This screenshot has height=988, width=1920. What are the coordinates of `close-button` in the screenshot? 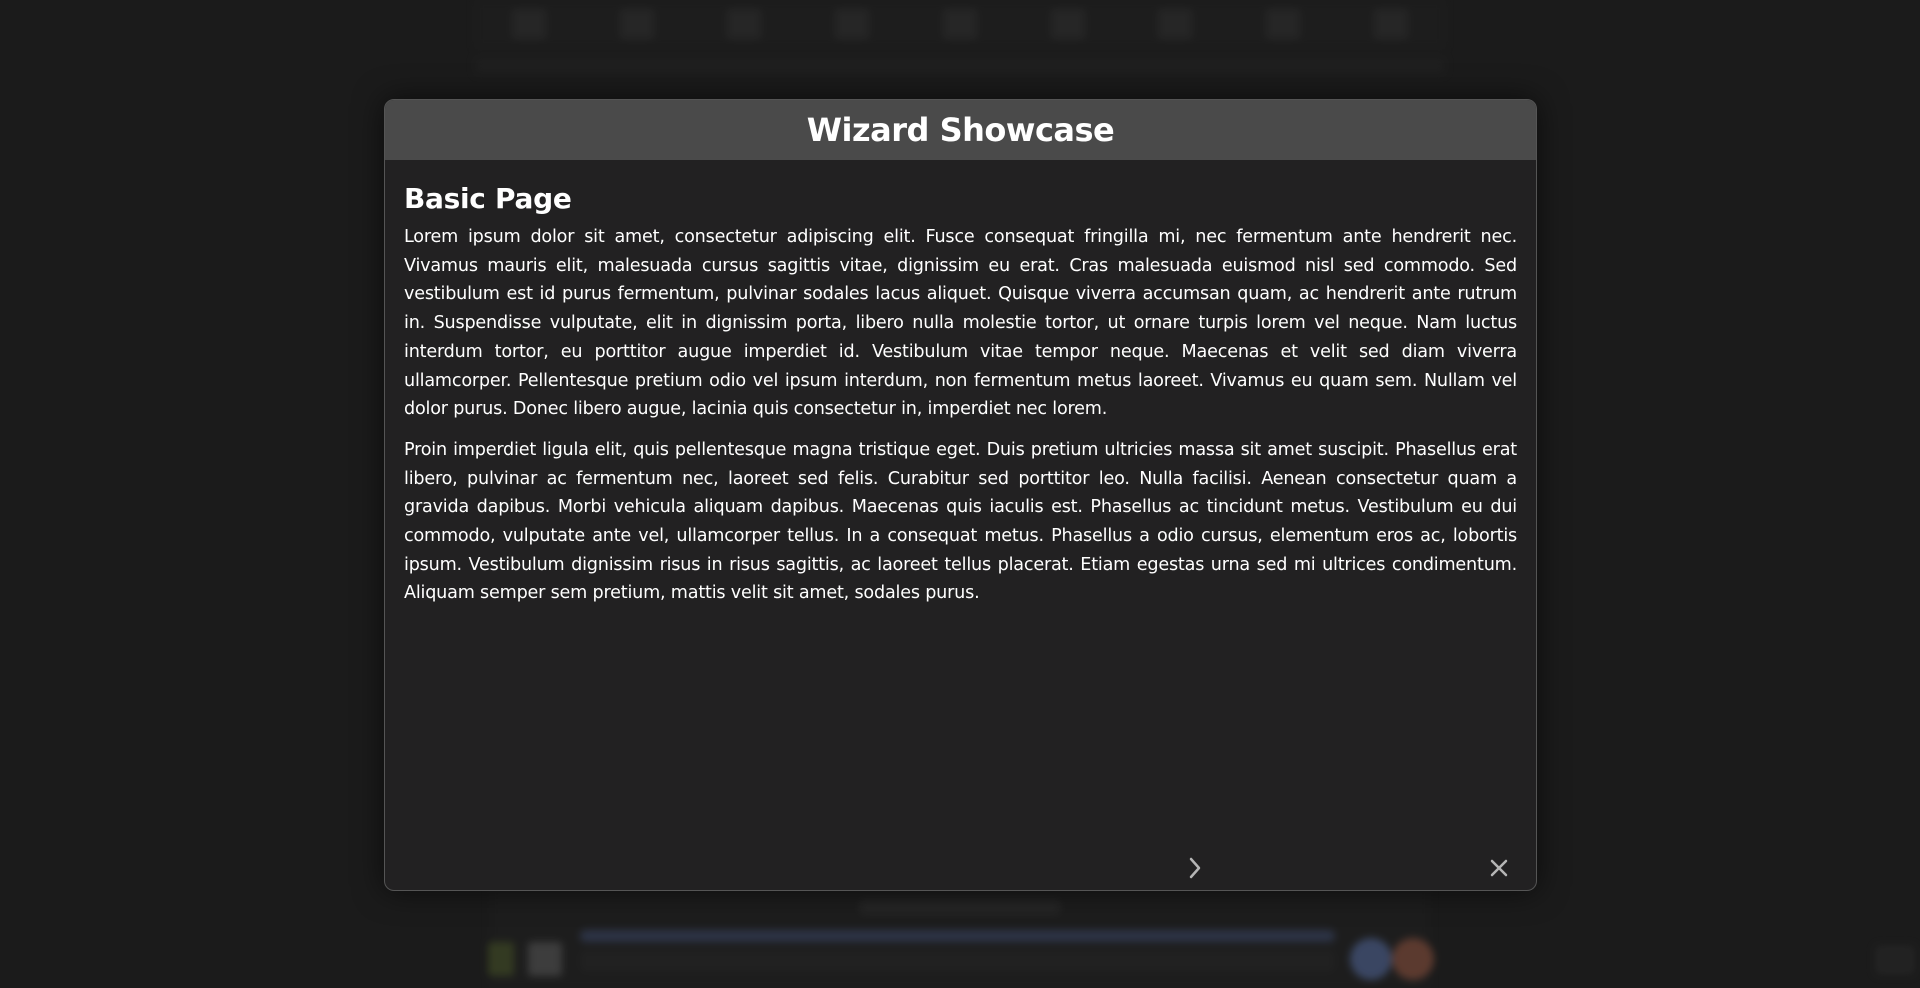 It's located at (1499, 868).